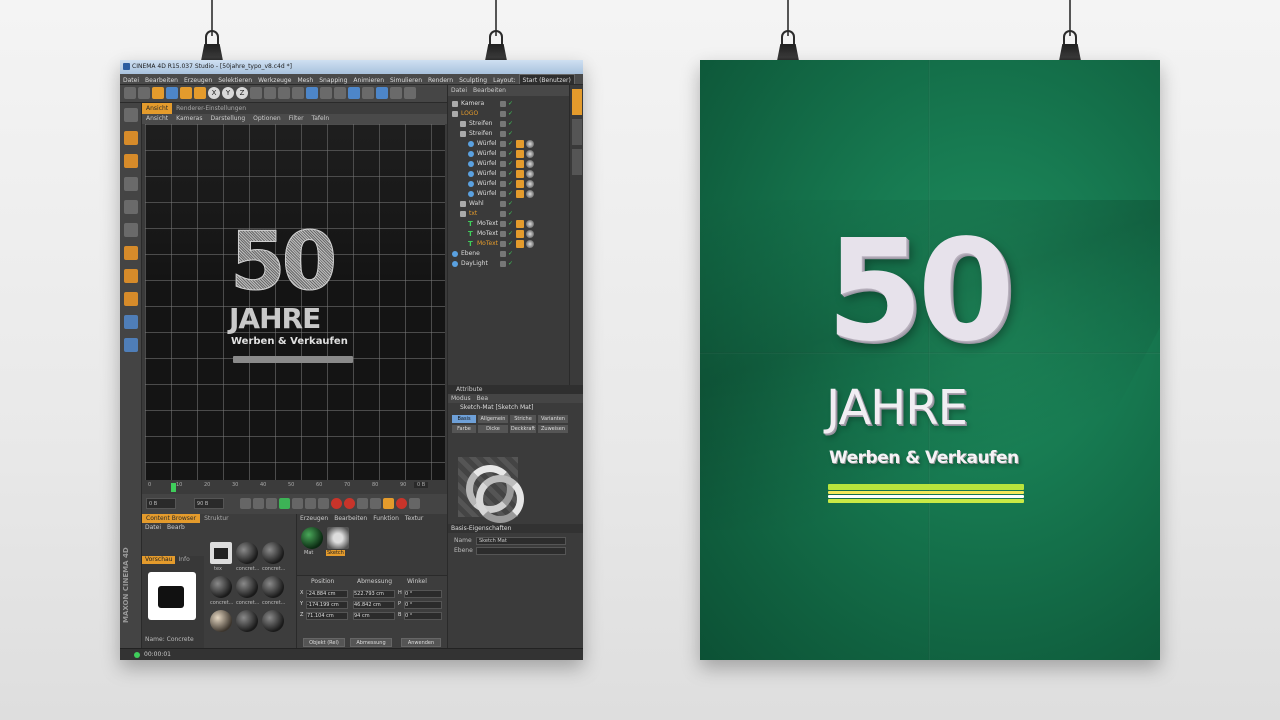 This screenshot has height=720, width=1280. What do you see at coordinates (340, 93) in the screenshot?
I see `nurbs-icon` at bounding box center [340, 93].